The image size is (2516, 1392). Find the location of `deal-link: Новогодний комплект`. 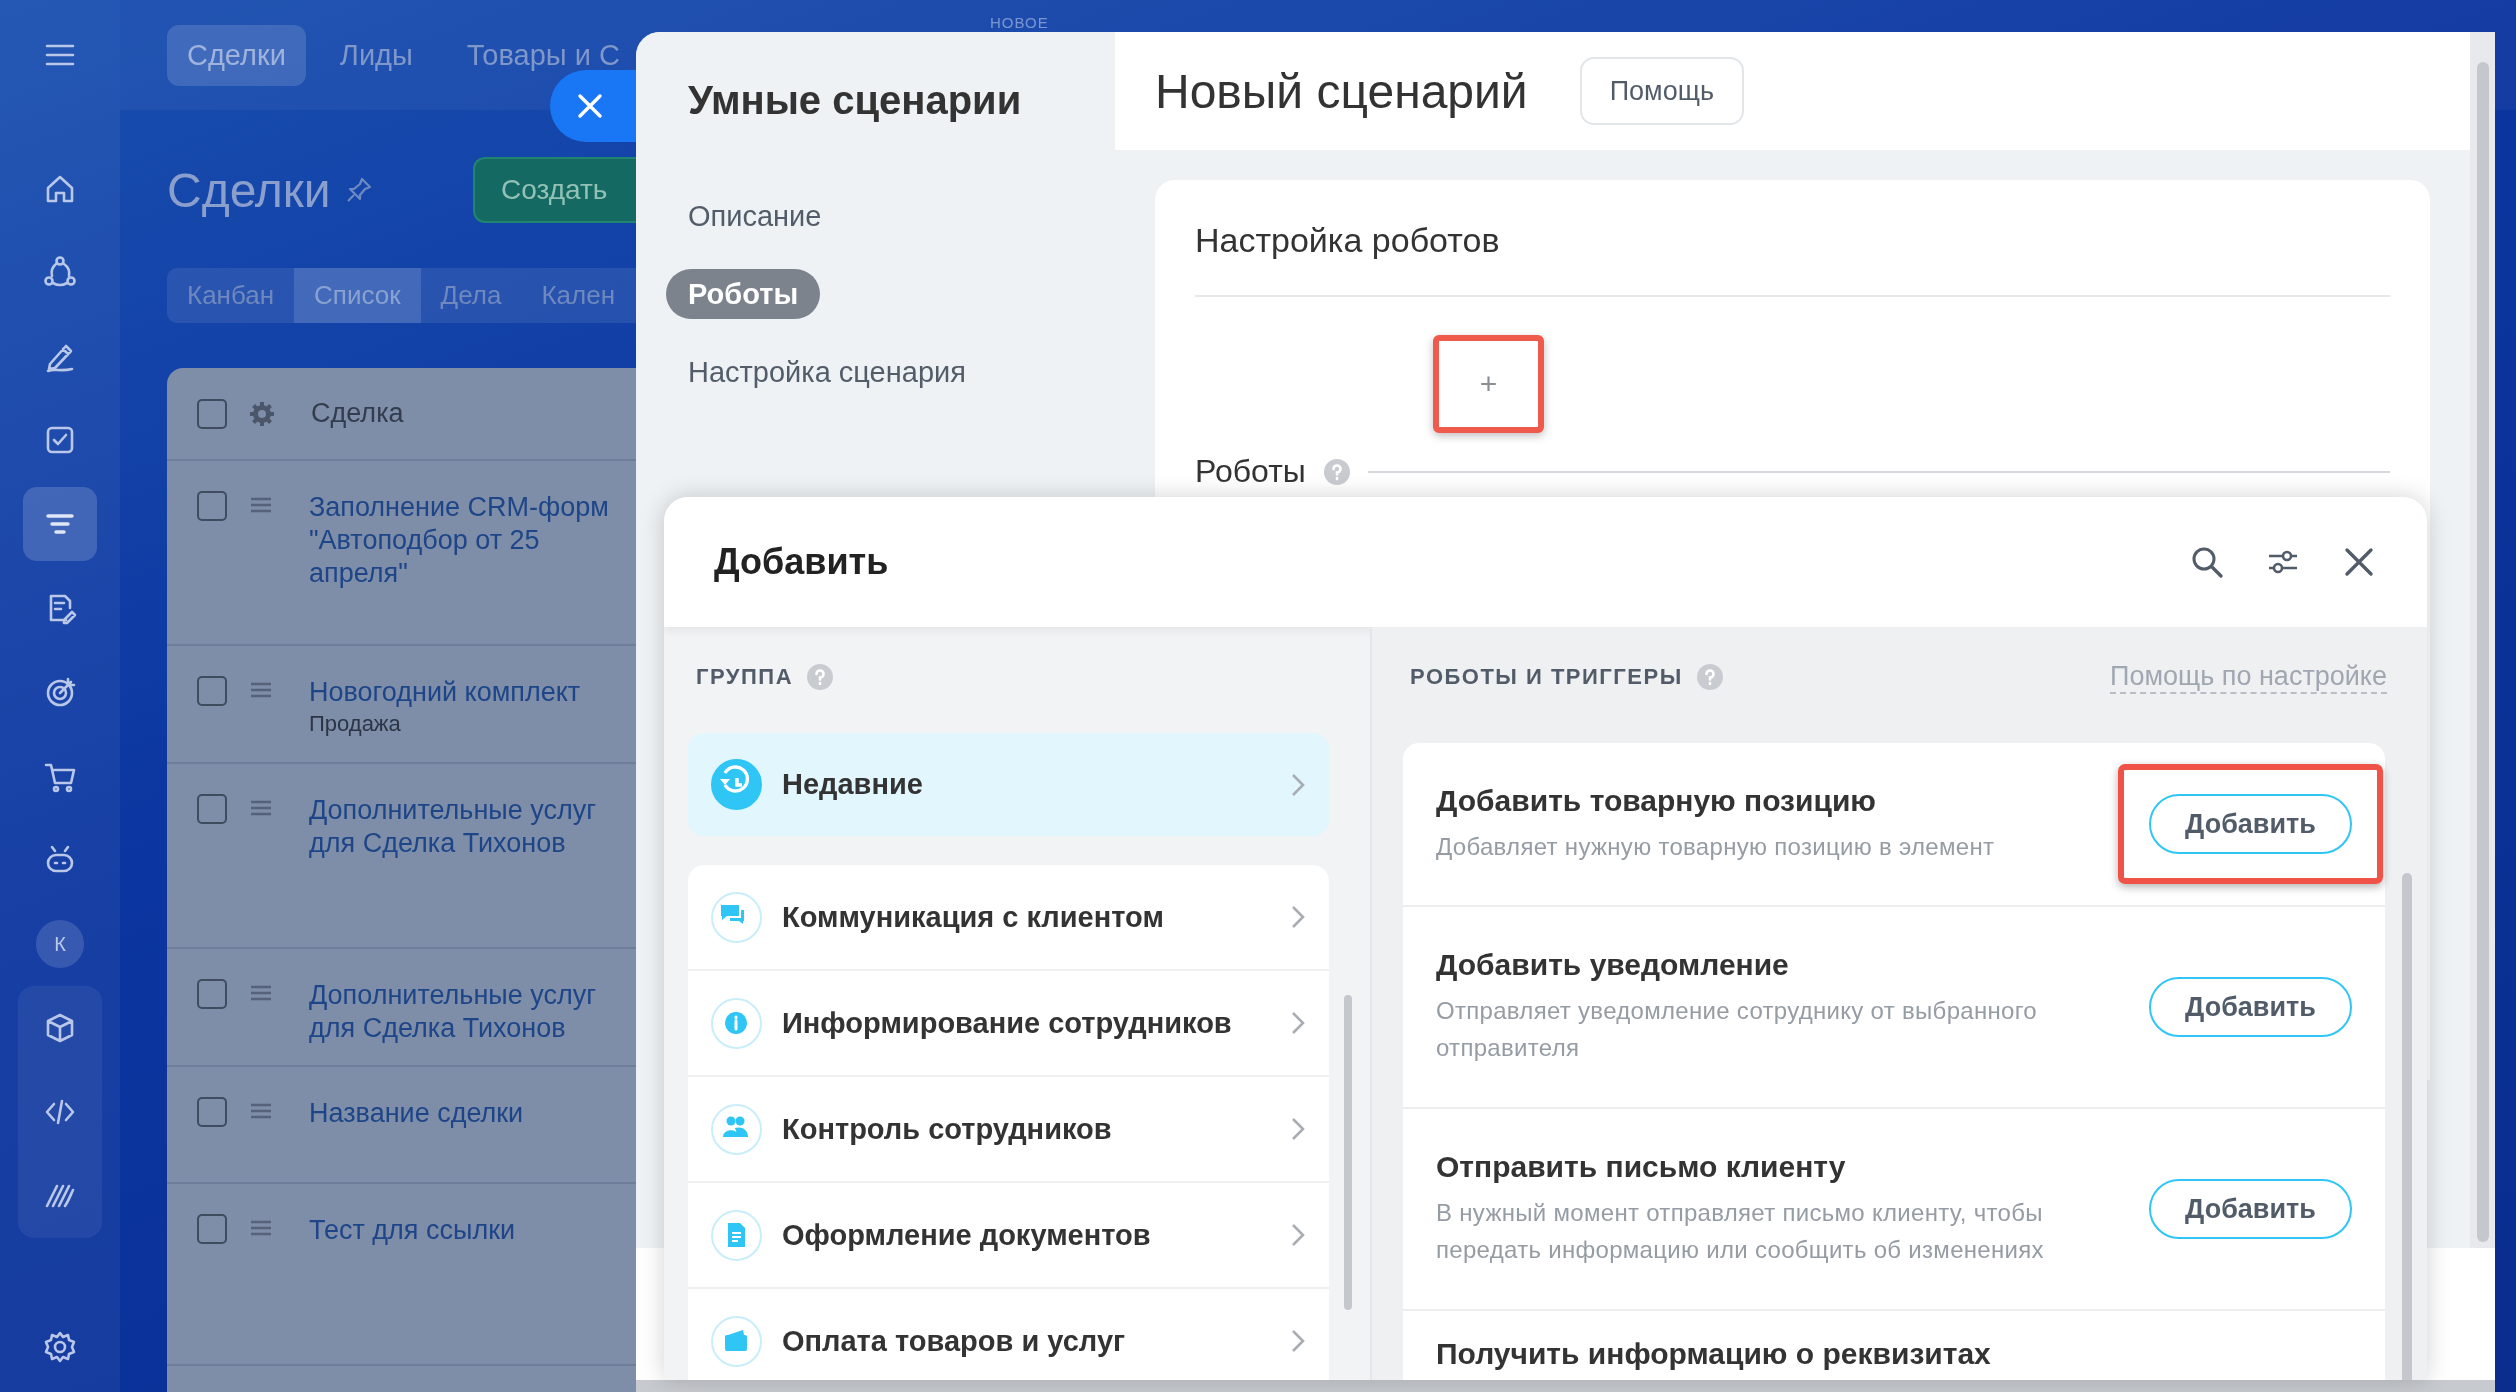

deal-link: Новогодний комплект is located at coordinates (445, 692).